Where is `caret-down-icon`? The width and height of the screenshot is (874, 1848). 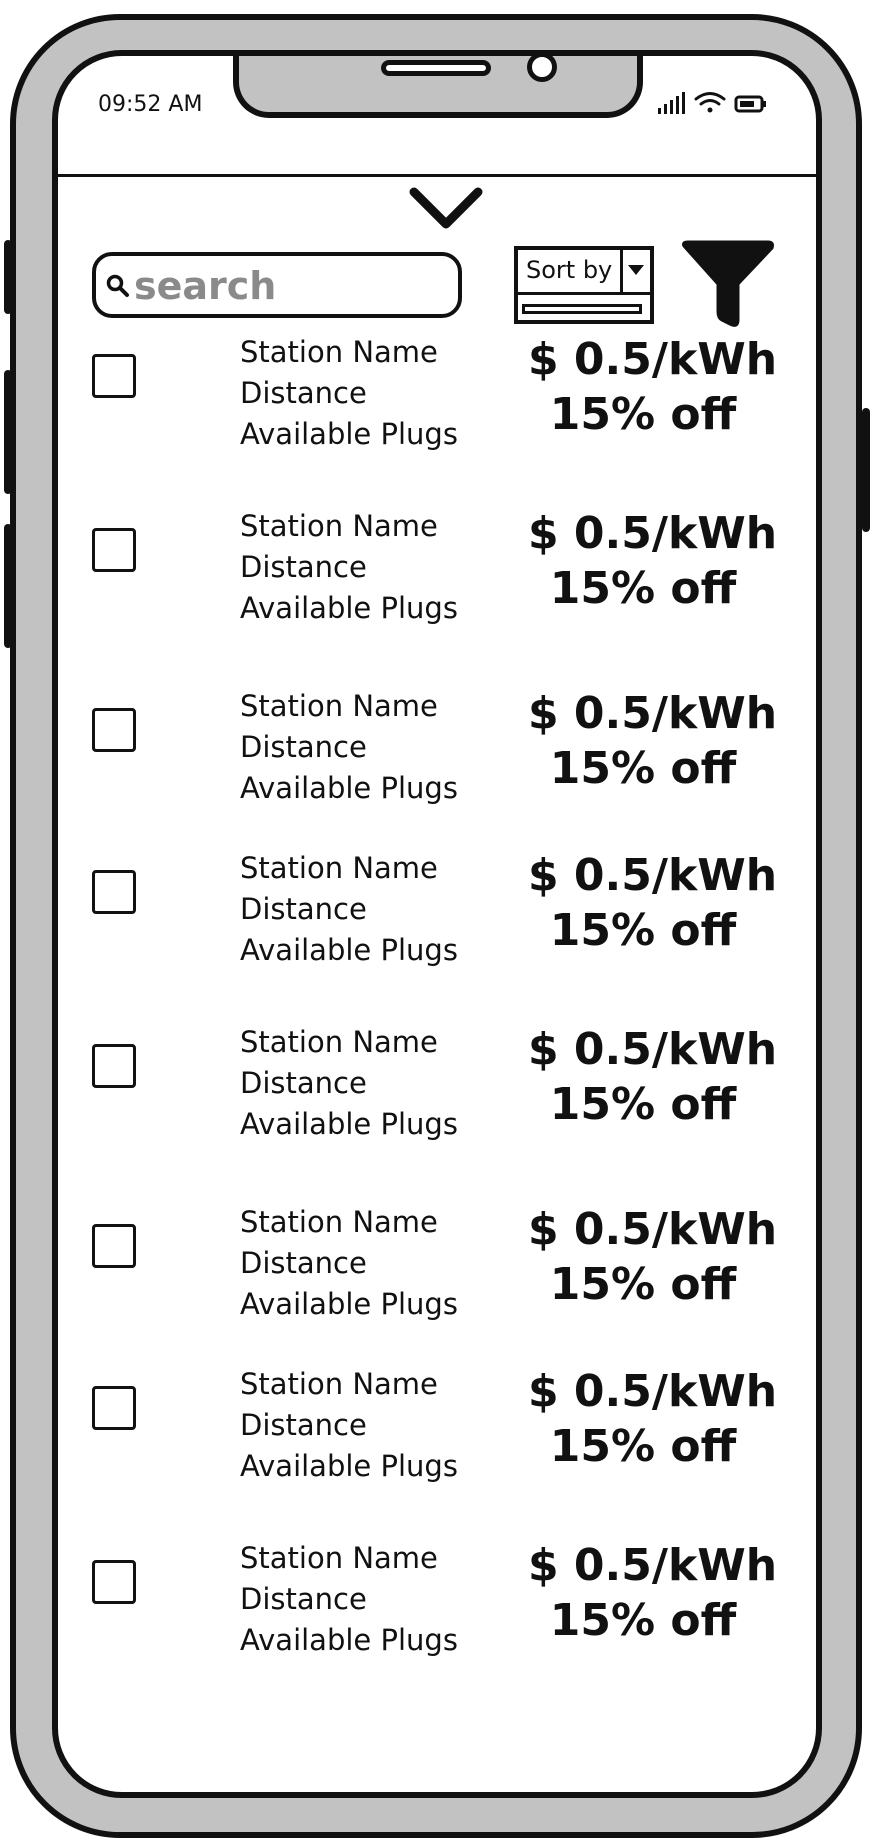
caret-down-icon is located at coordinates (636, 270).